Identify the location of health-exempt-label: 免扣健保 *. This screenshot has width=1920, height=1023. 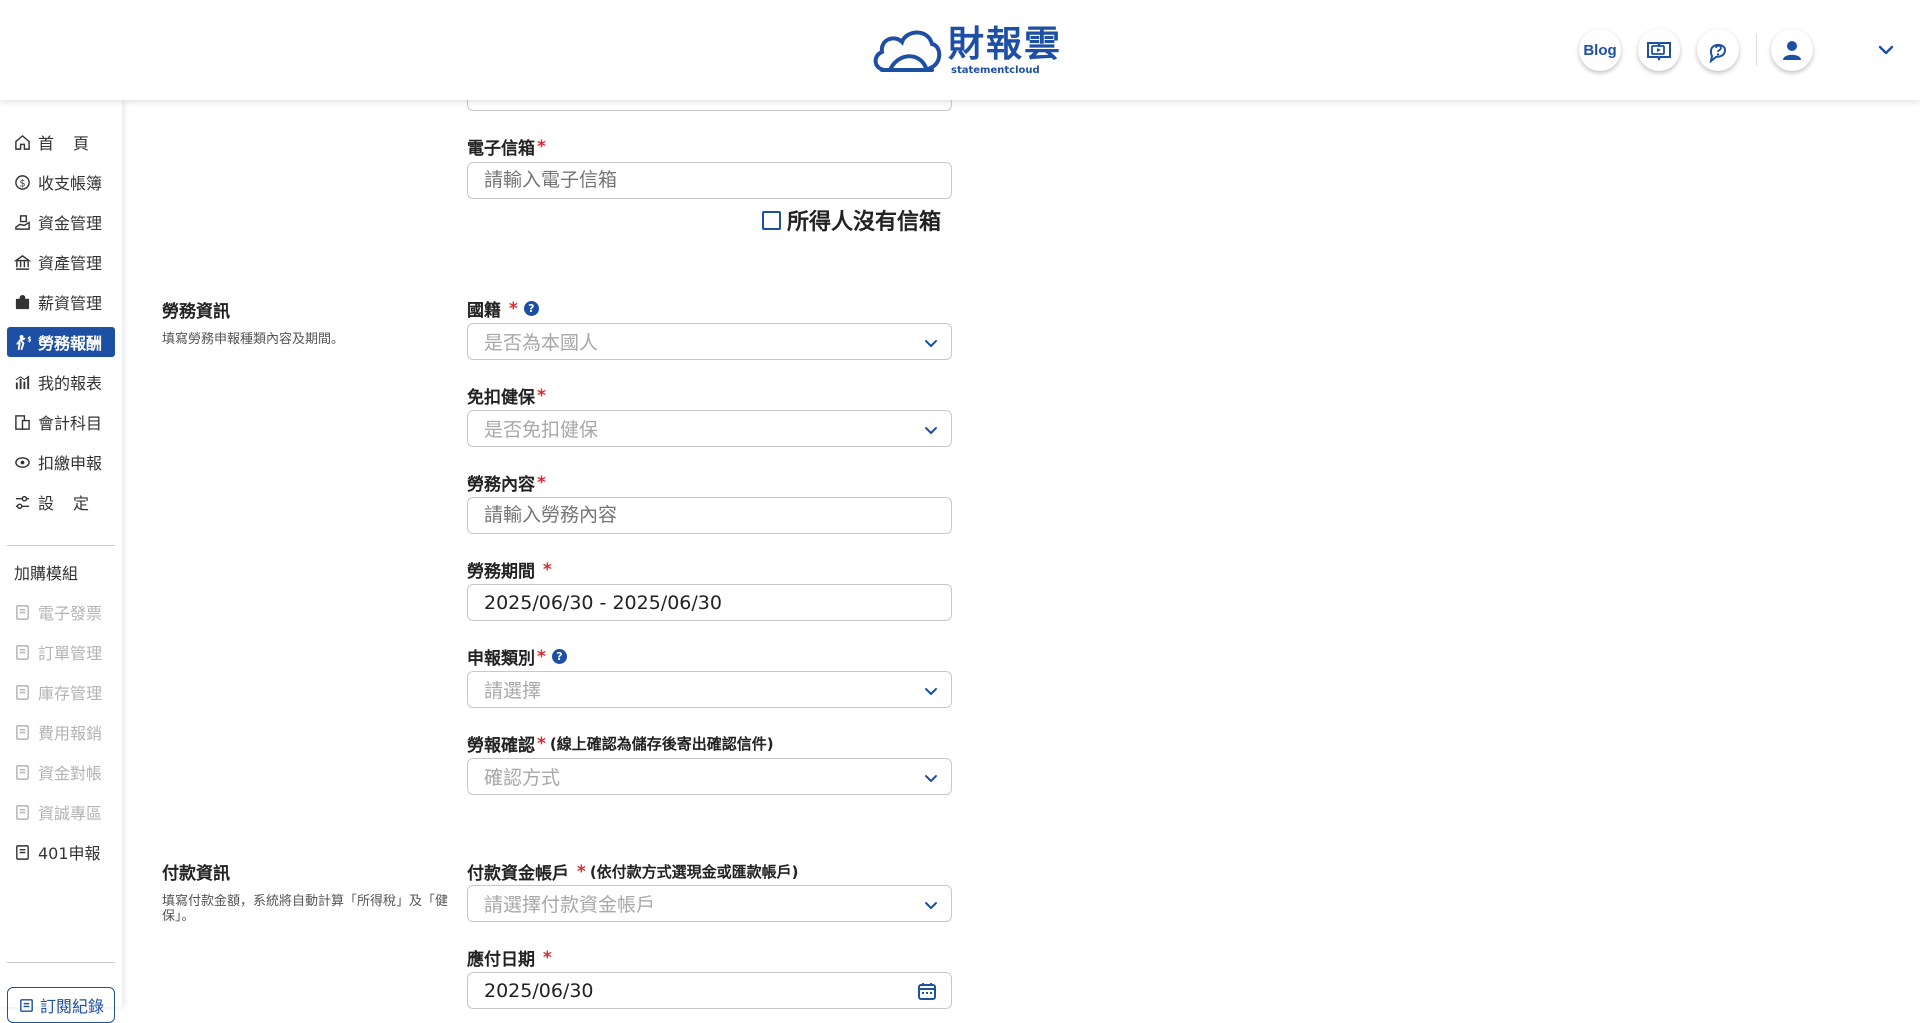
(506, 396).